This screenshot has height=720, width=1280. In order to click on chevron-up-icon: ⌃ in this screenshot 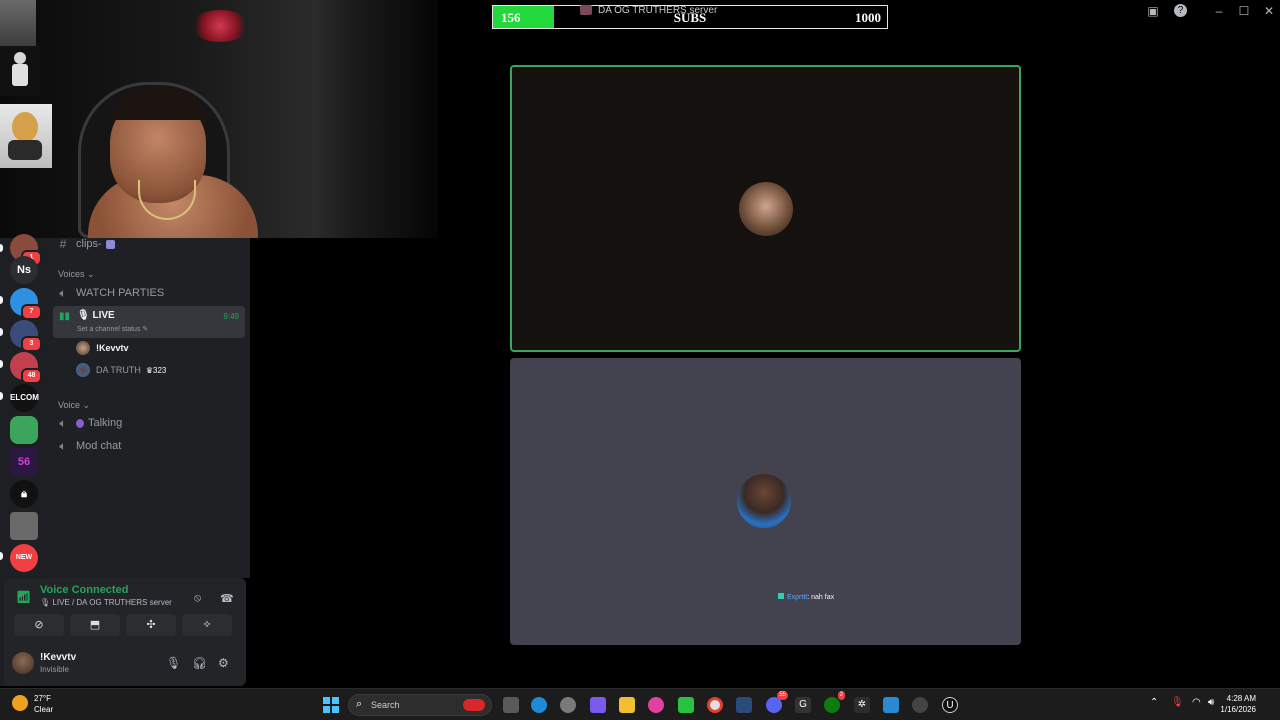, I will do `click(1154, 702)`.